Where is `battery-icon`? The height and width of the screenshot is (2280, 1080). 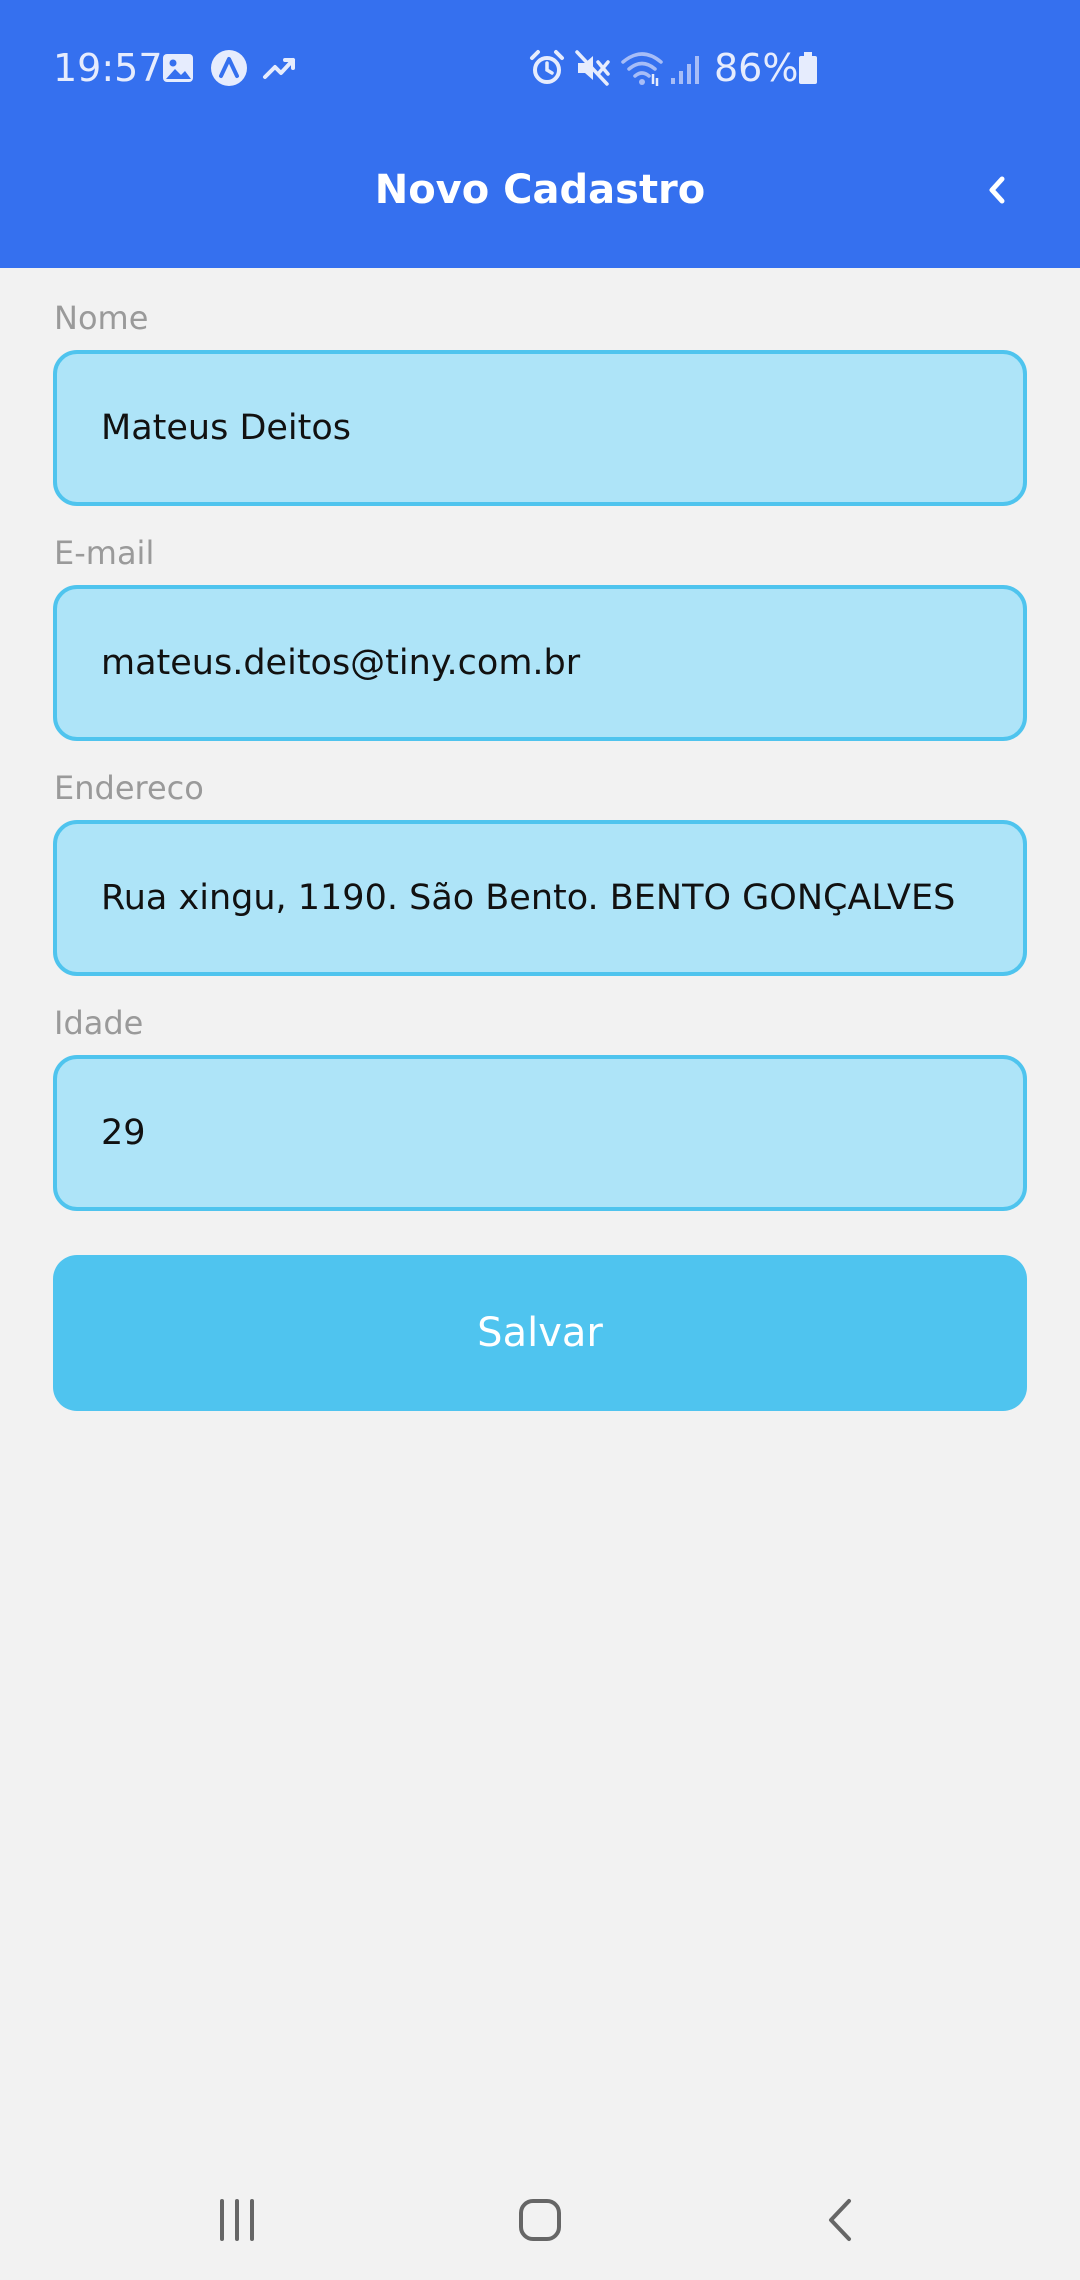 battery-icon is located at coordinates (808, 68).